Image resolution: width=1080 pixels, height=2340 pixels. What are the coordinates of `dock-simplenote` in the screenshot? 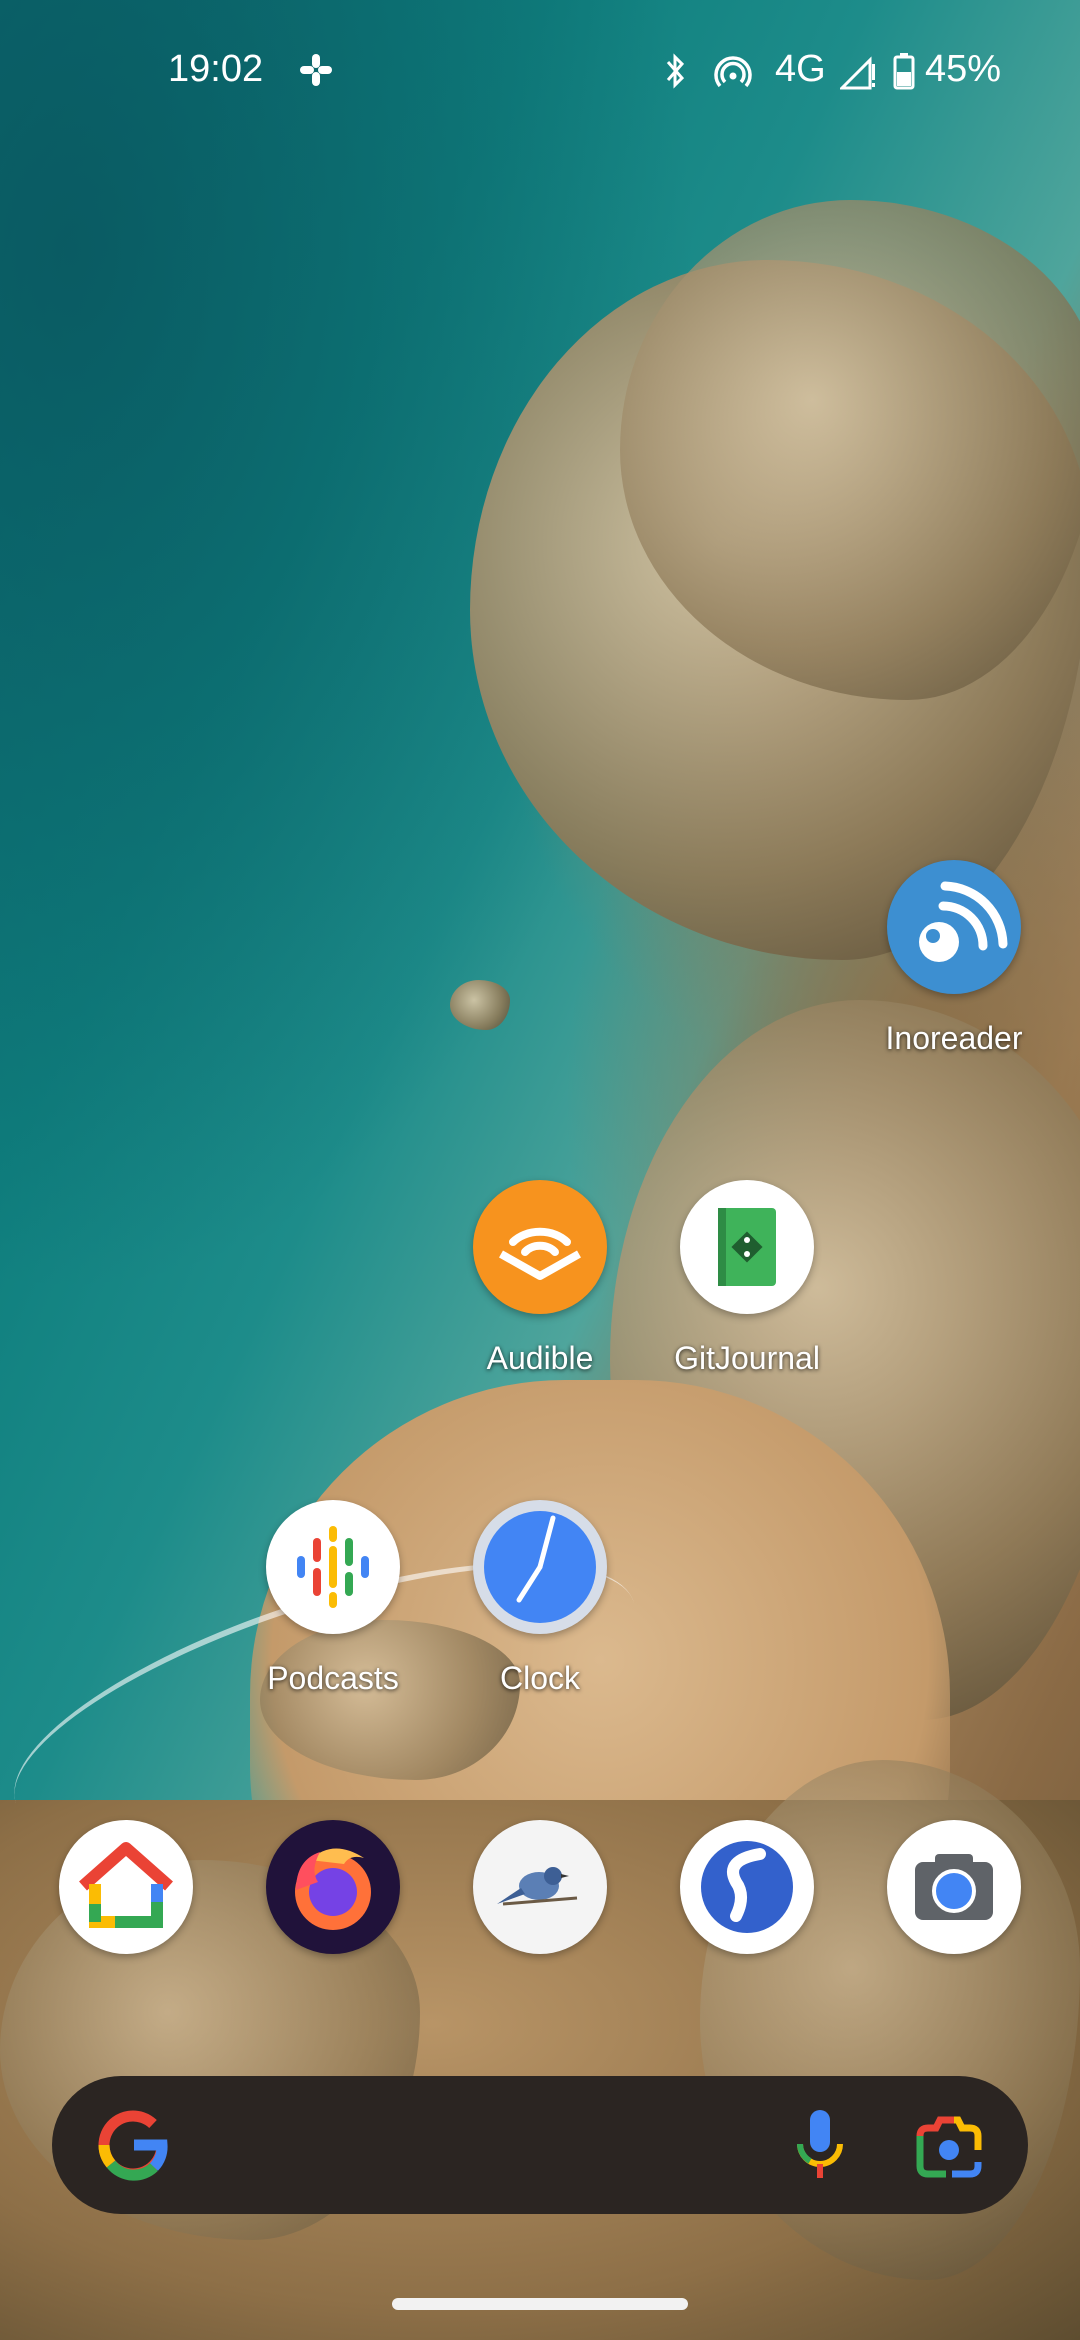 It's located at (747, 1887).